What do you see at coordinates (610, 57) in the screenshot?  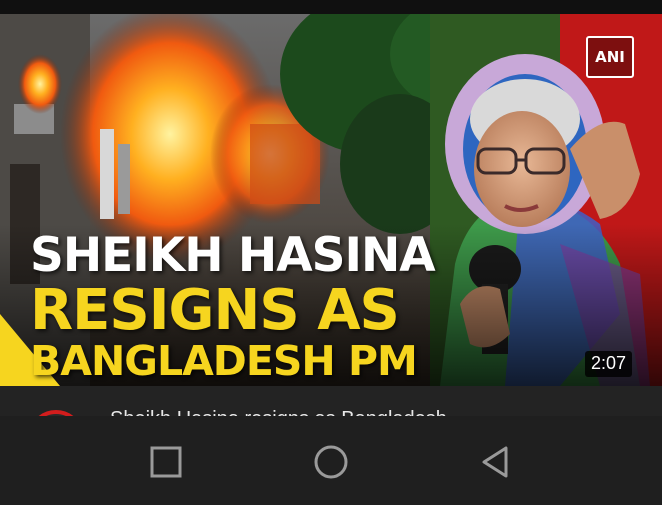 I see `ani-logo: ANI` at bounding box center [610, 57].